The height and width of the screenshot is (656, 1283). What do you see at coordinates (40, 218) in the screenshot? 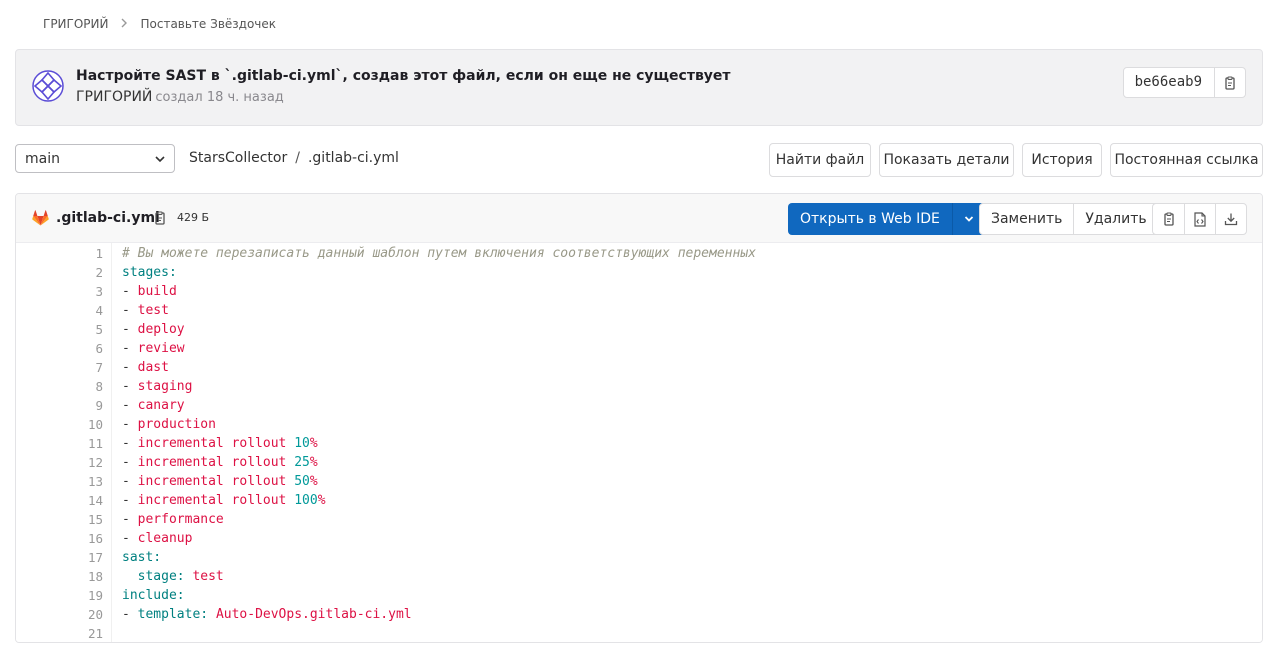
I see `gitlab-logo-icon` at bounding box center [40, 218].